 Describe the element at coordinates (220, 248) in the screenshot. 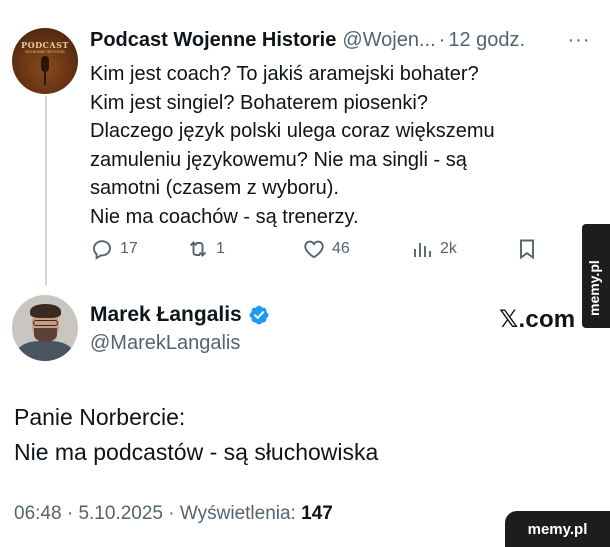

I see `repost-count: 1` at that location.